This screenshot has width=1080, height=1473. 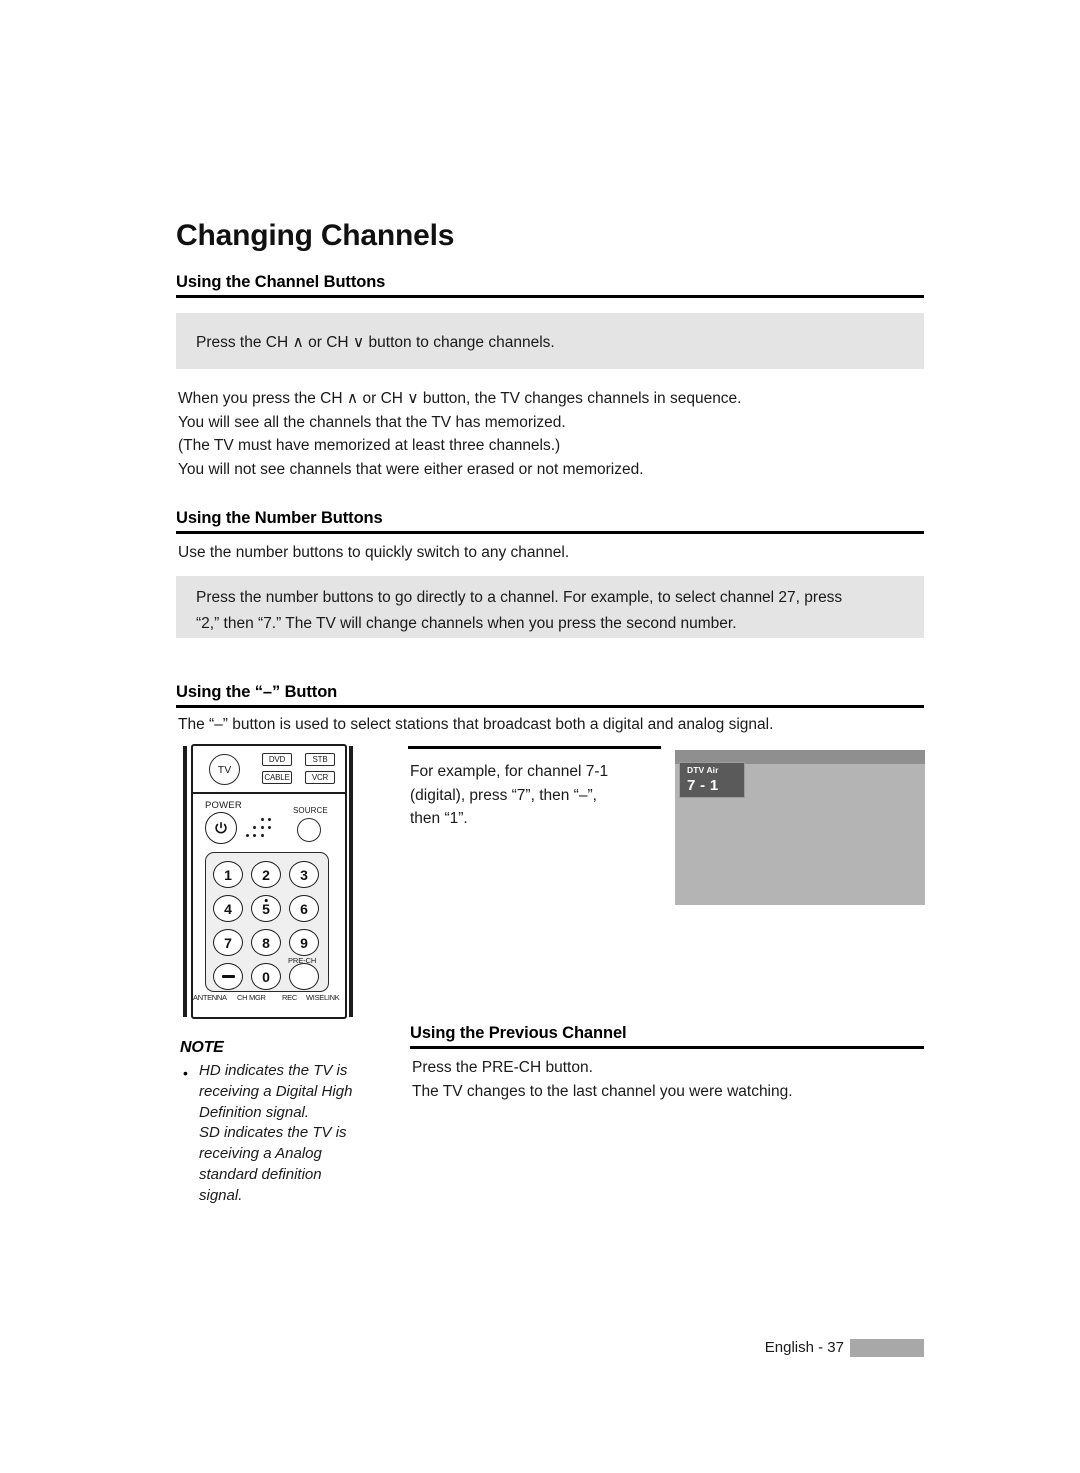 What do you see at coordinates (281, 282) in the screenshot?
I see `section-heading-channel-buttons: Using the Channel Buttons` at bounding box center [281, 282].